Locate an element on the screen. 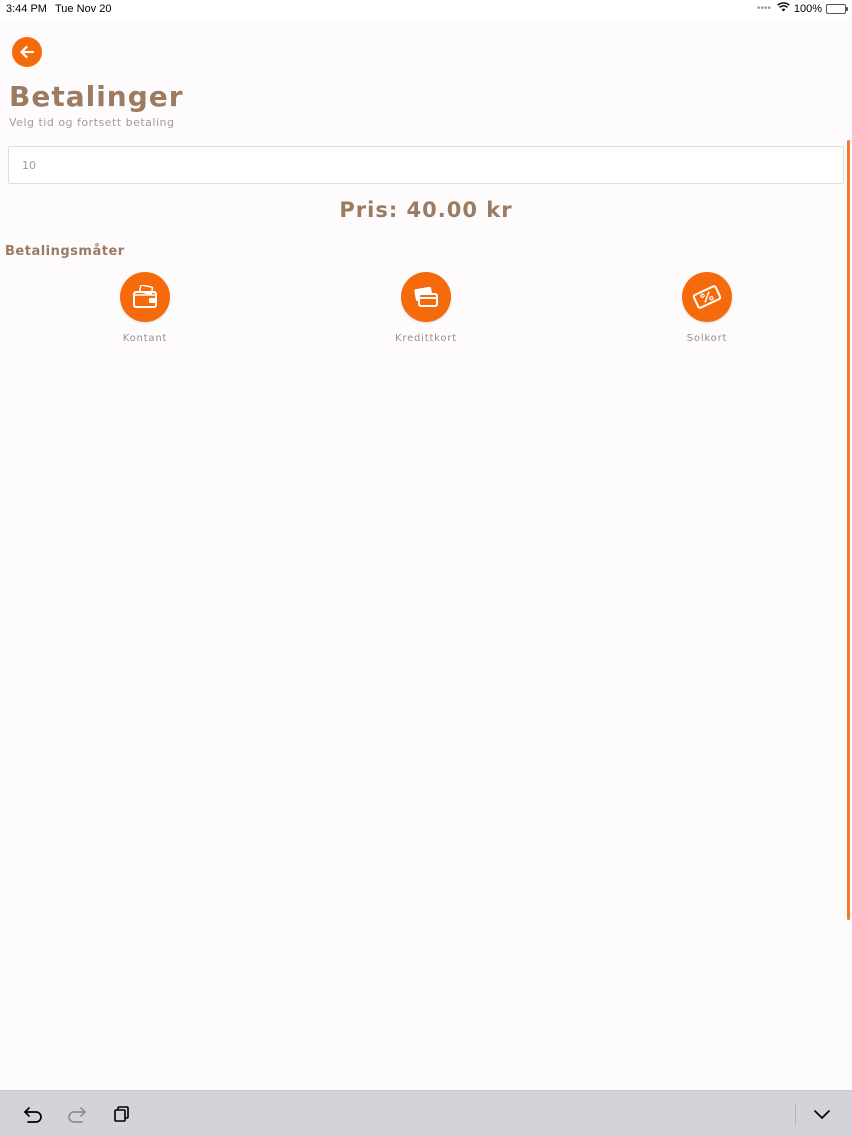 This screenshot has height=1136, width=852. signal-dots-icon: •••• is located at coordinates (763, 8).